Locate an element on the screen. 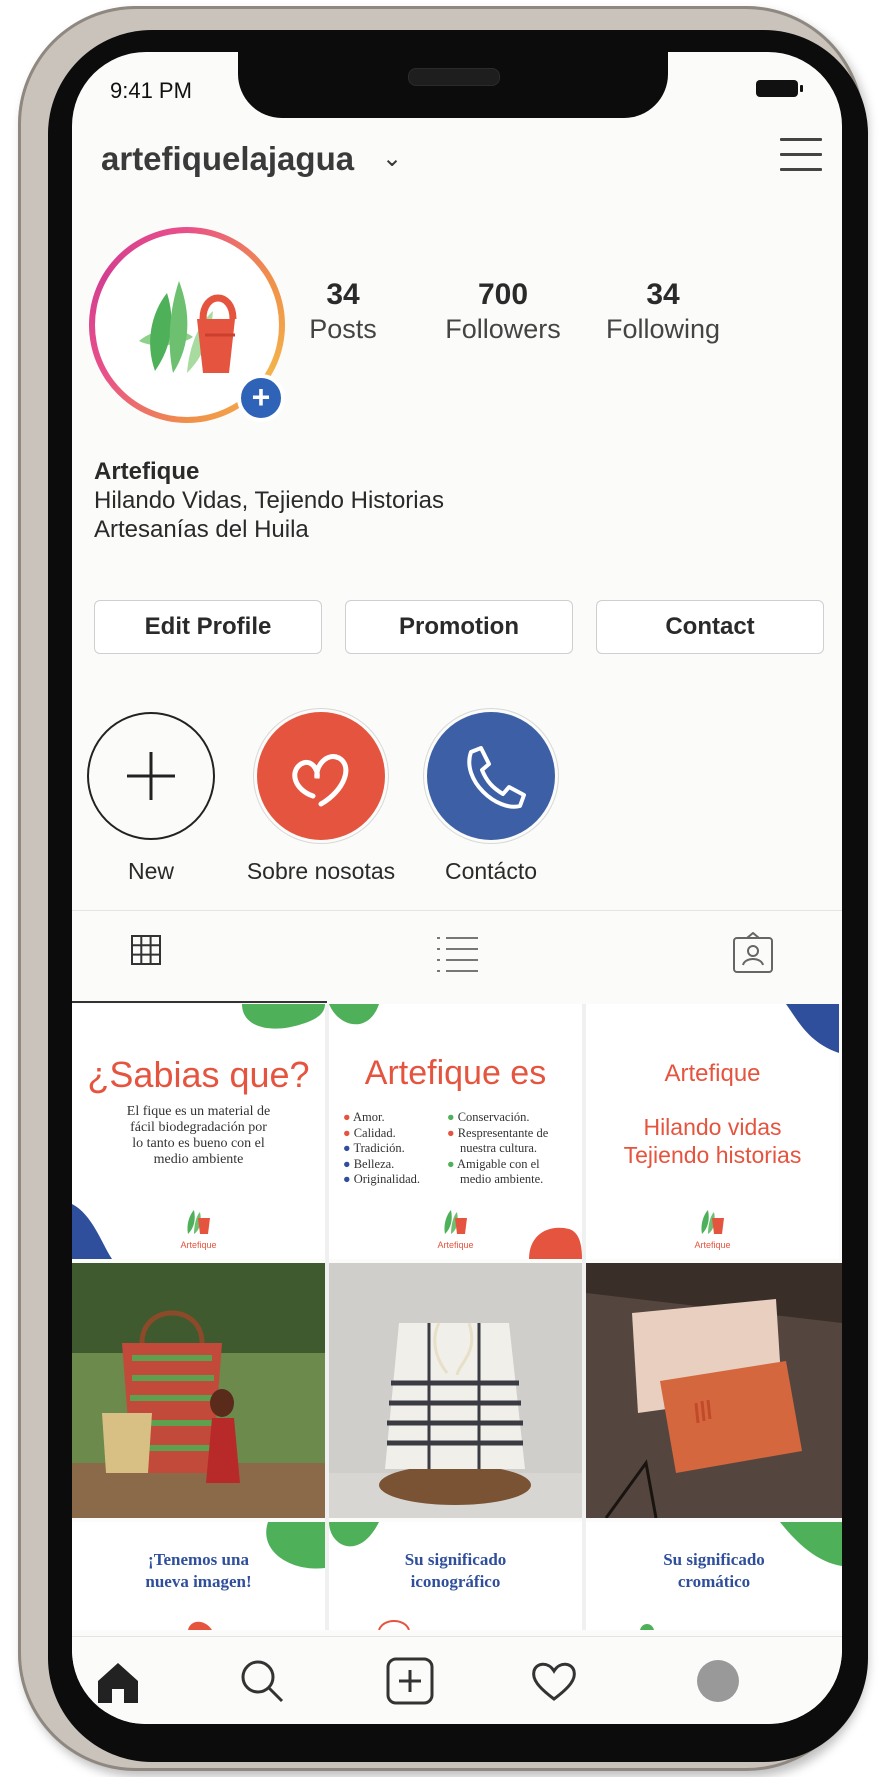  phone-icon is located at coordinates (491, 776).